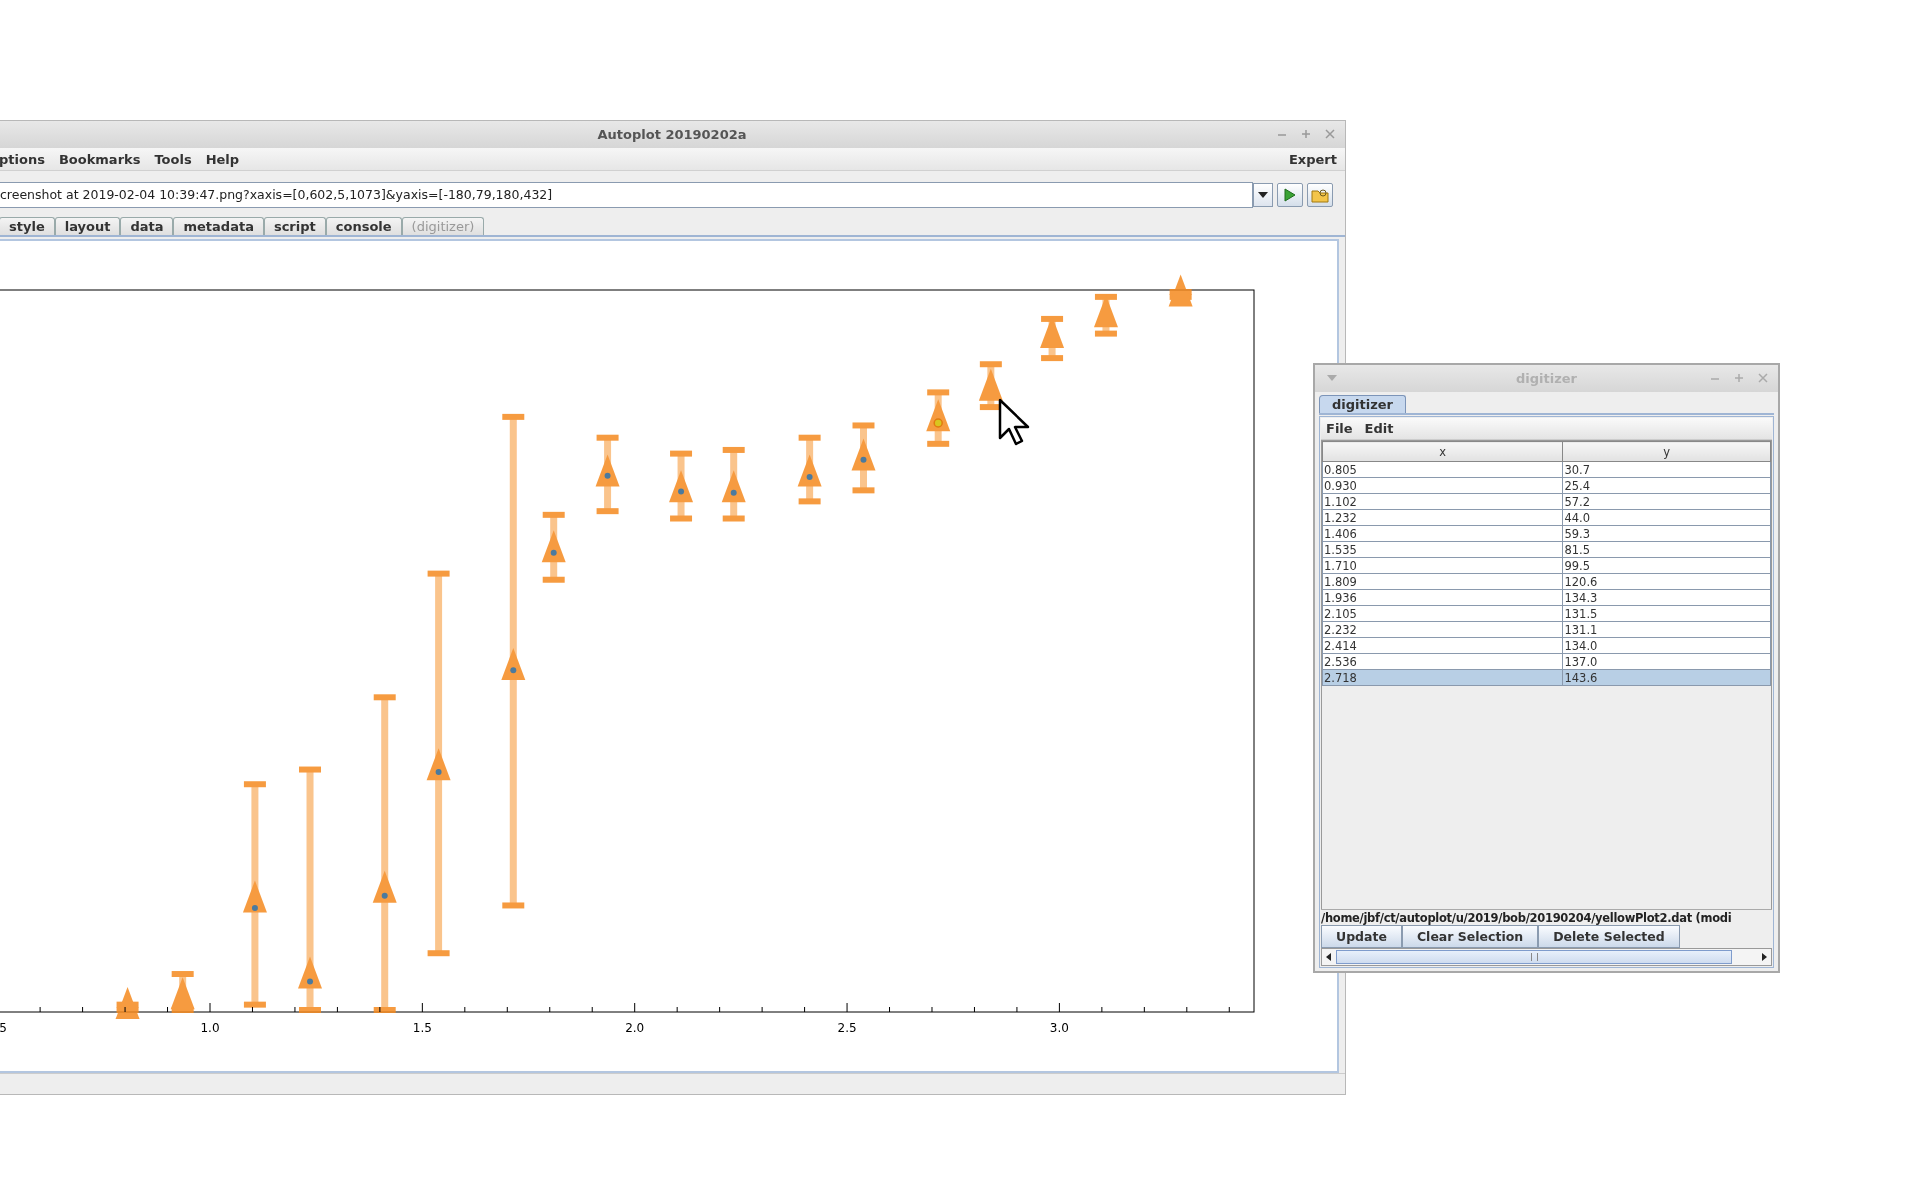  I want to click on tab: metadata, so click(218, 226).